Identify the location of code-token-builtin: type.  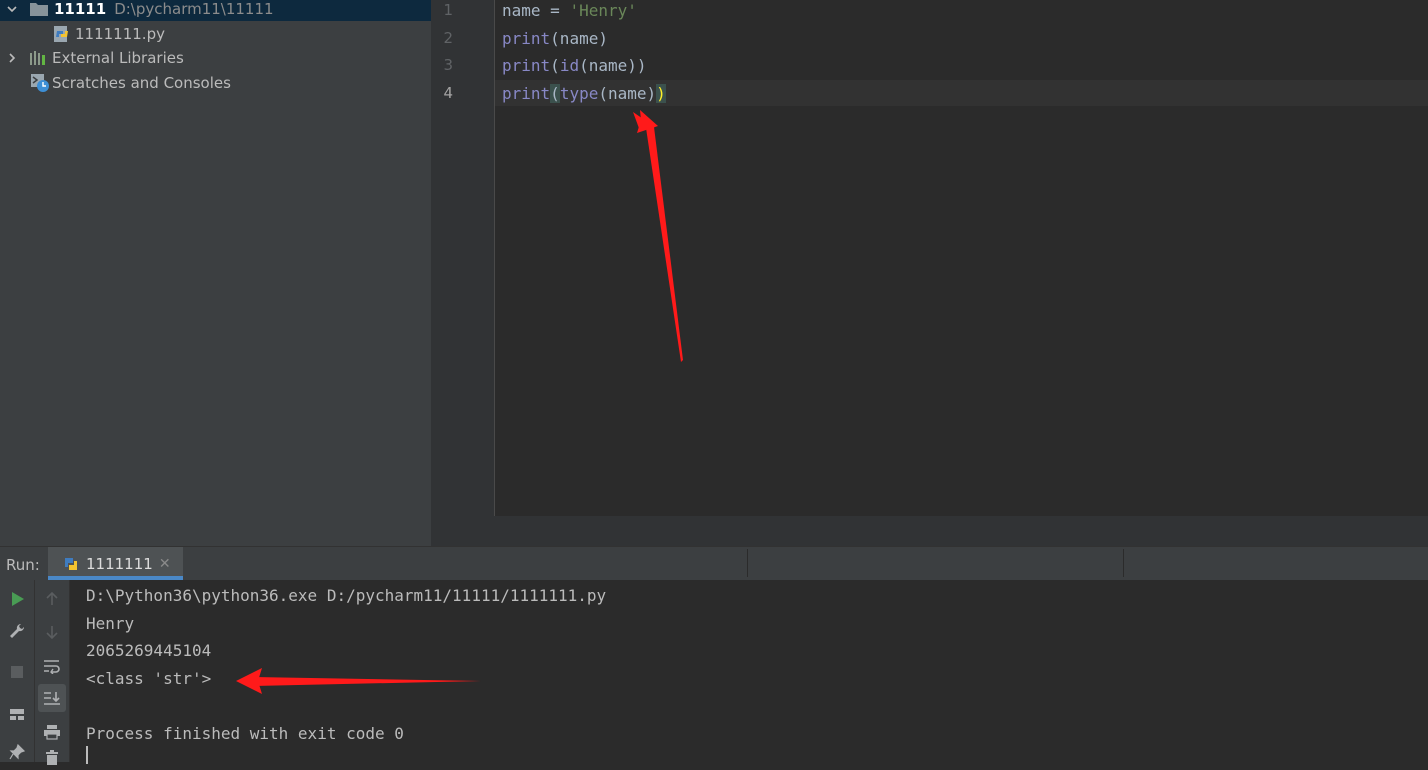
(579, 93).